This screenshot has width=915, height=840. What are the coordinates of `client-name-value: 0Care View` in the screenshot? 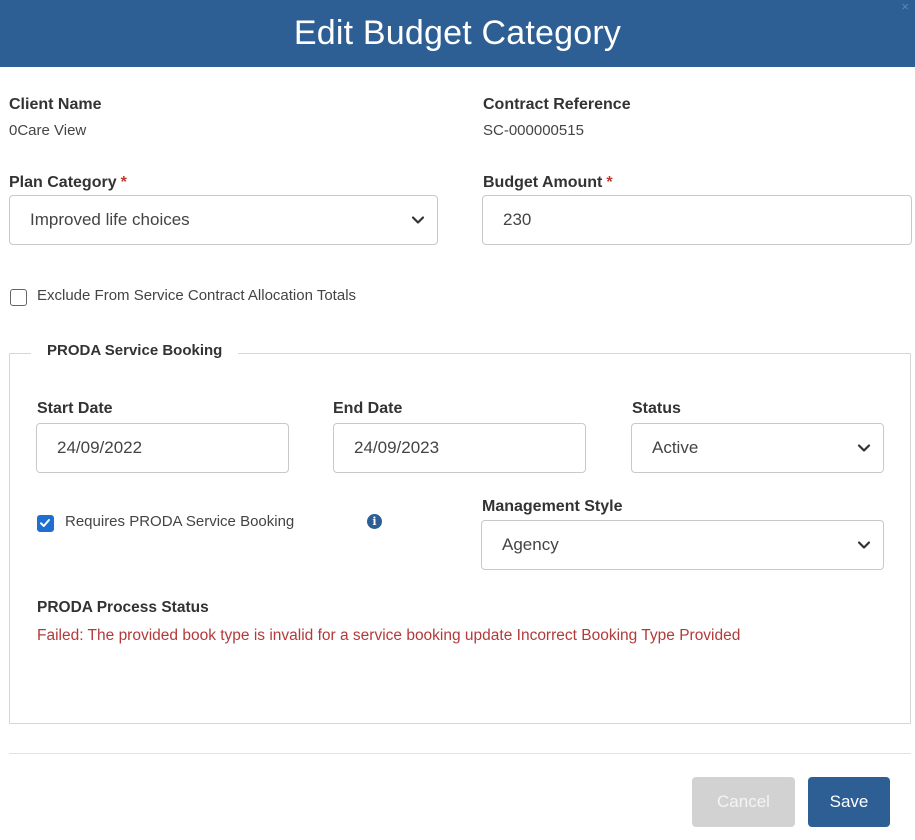 It's located at (48, 130).